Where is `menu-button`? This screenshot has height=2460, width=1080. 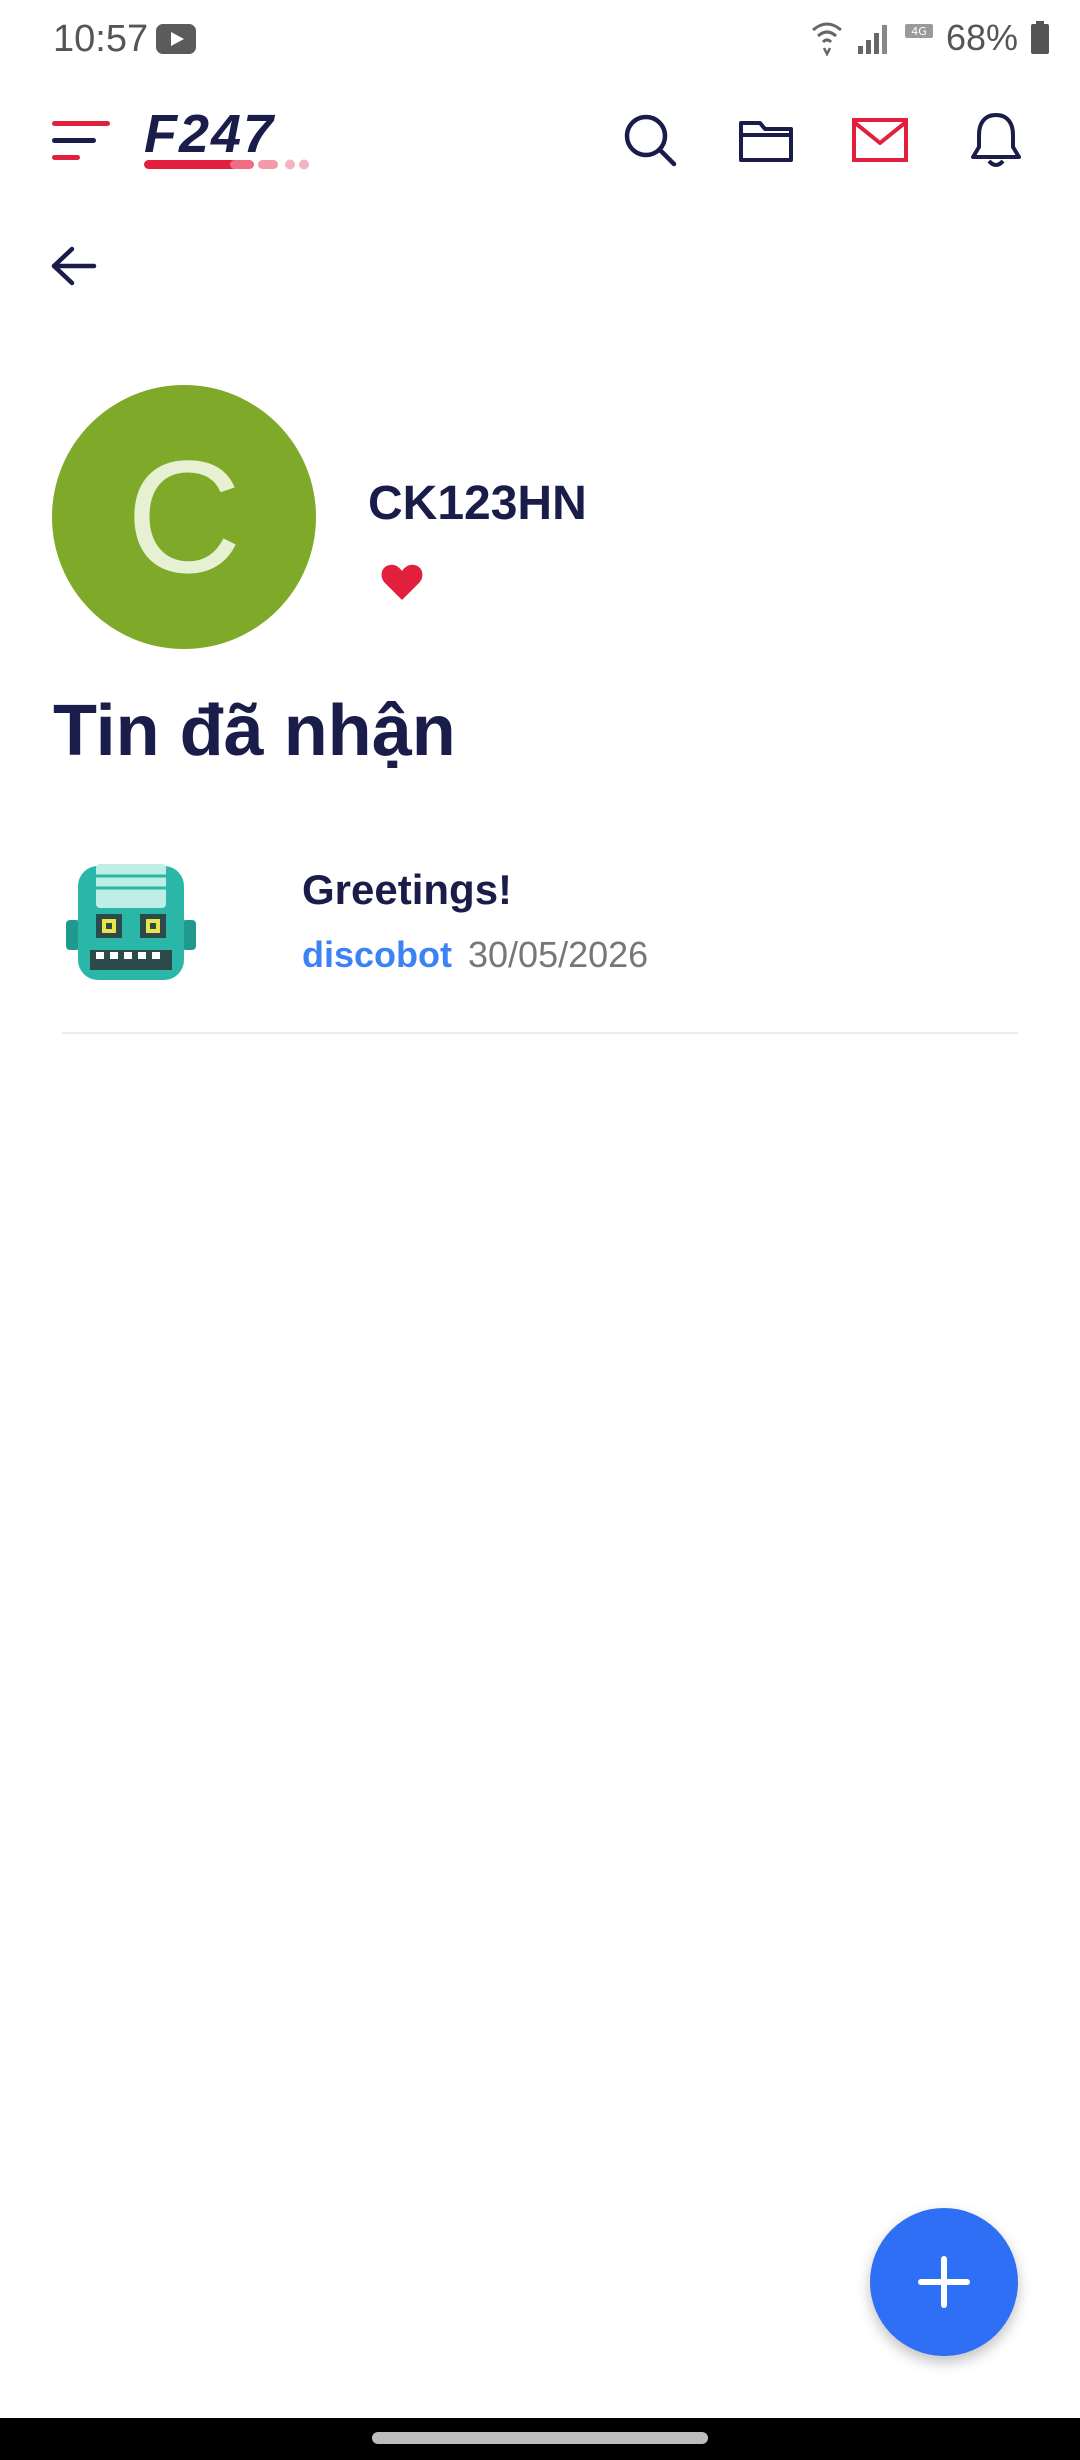
menu-button is located at coordinates (82, 141).